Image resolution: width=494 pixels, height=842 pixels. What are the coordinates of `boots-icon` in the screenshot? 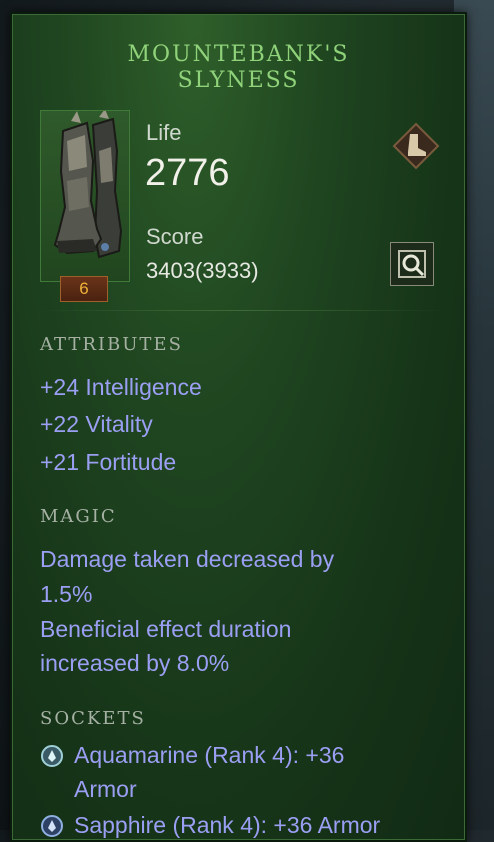 It's located at (416, 146).